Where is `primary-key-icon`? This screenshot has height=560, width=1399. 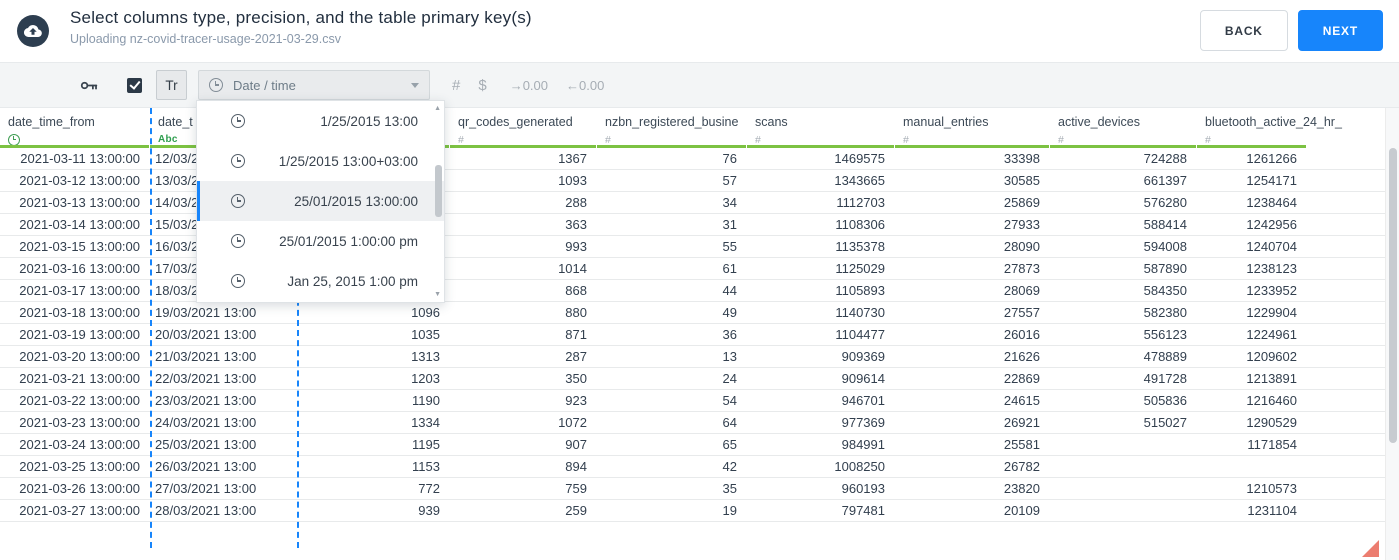
primary-key-icon is located at coordinates (88, 85).